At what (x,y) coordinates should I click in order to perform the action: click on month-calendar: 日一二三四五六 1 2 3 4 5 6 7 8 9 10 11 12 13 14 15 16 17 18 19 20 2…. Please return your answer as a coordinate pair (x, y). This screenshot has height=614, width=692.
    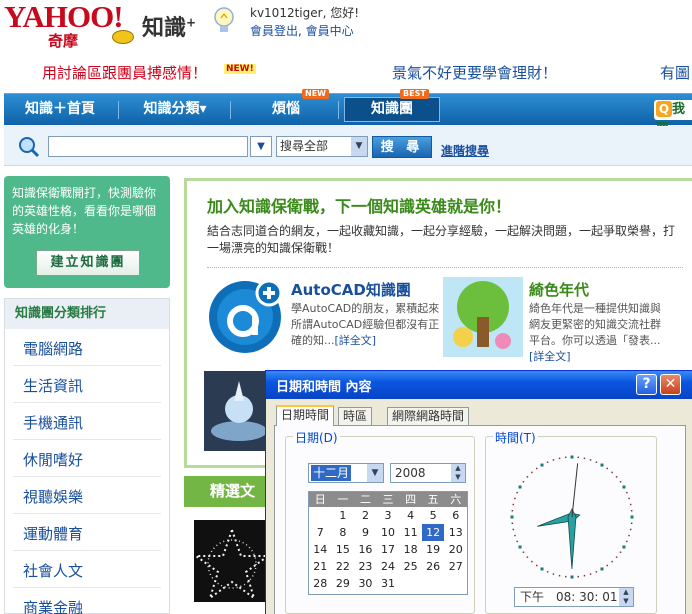
    Looking at the image, I should click on (388, 543).